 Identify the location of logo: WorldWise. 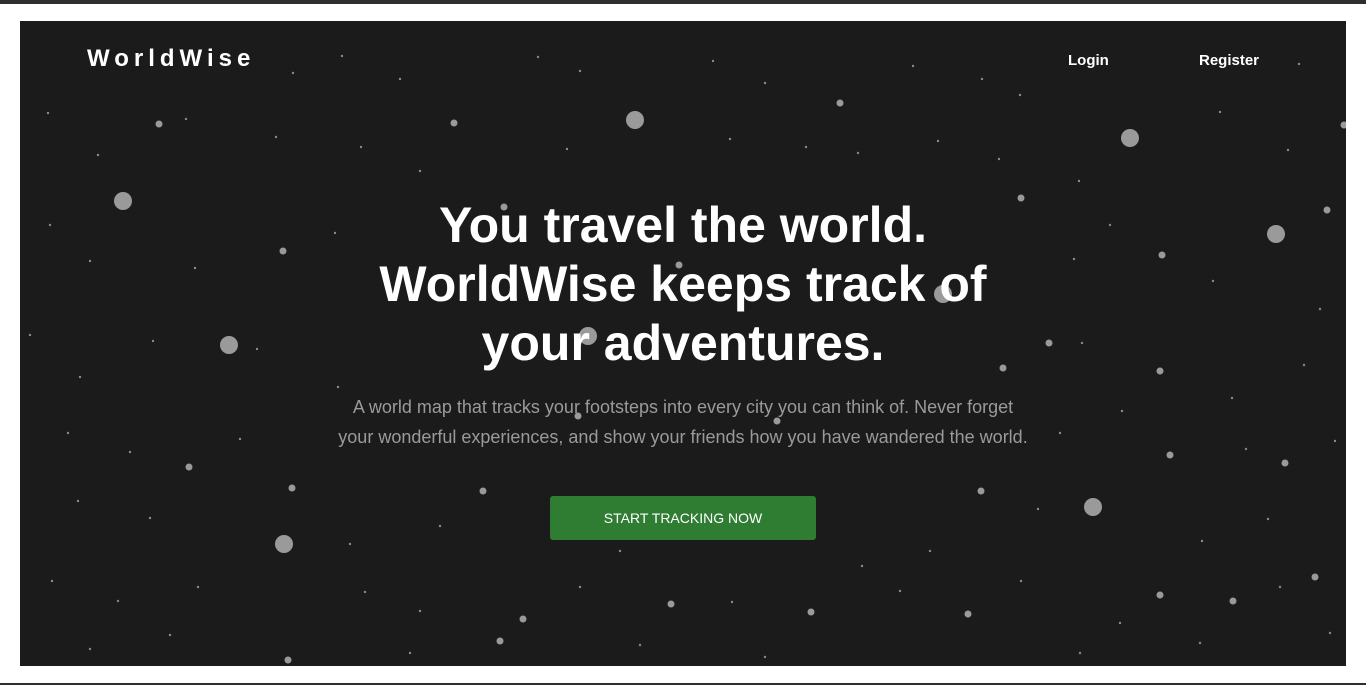
(171, 59).